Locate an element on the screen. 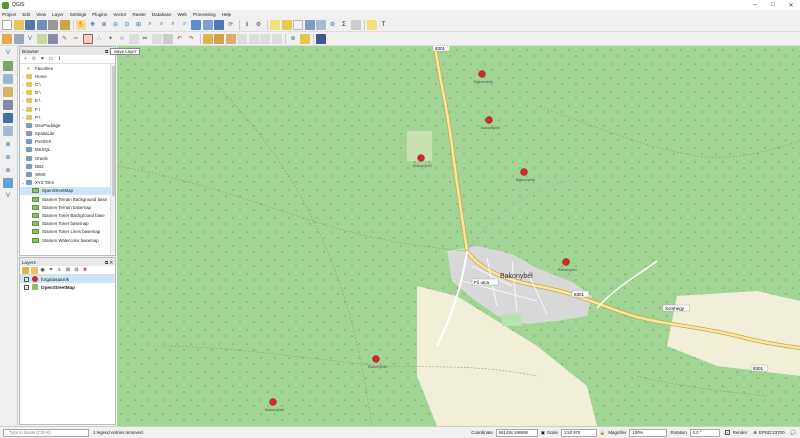 This screenshot has height=438, width=800. processing-toolbox-icon: ⚙ is located at coordinates (333, 25).